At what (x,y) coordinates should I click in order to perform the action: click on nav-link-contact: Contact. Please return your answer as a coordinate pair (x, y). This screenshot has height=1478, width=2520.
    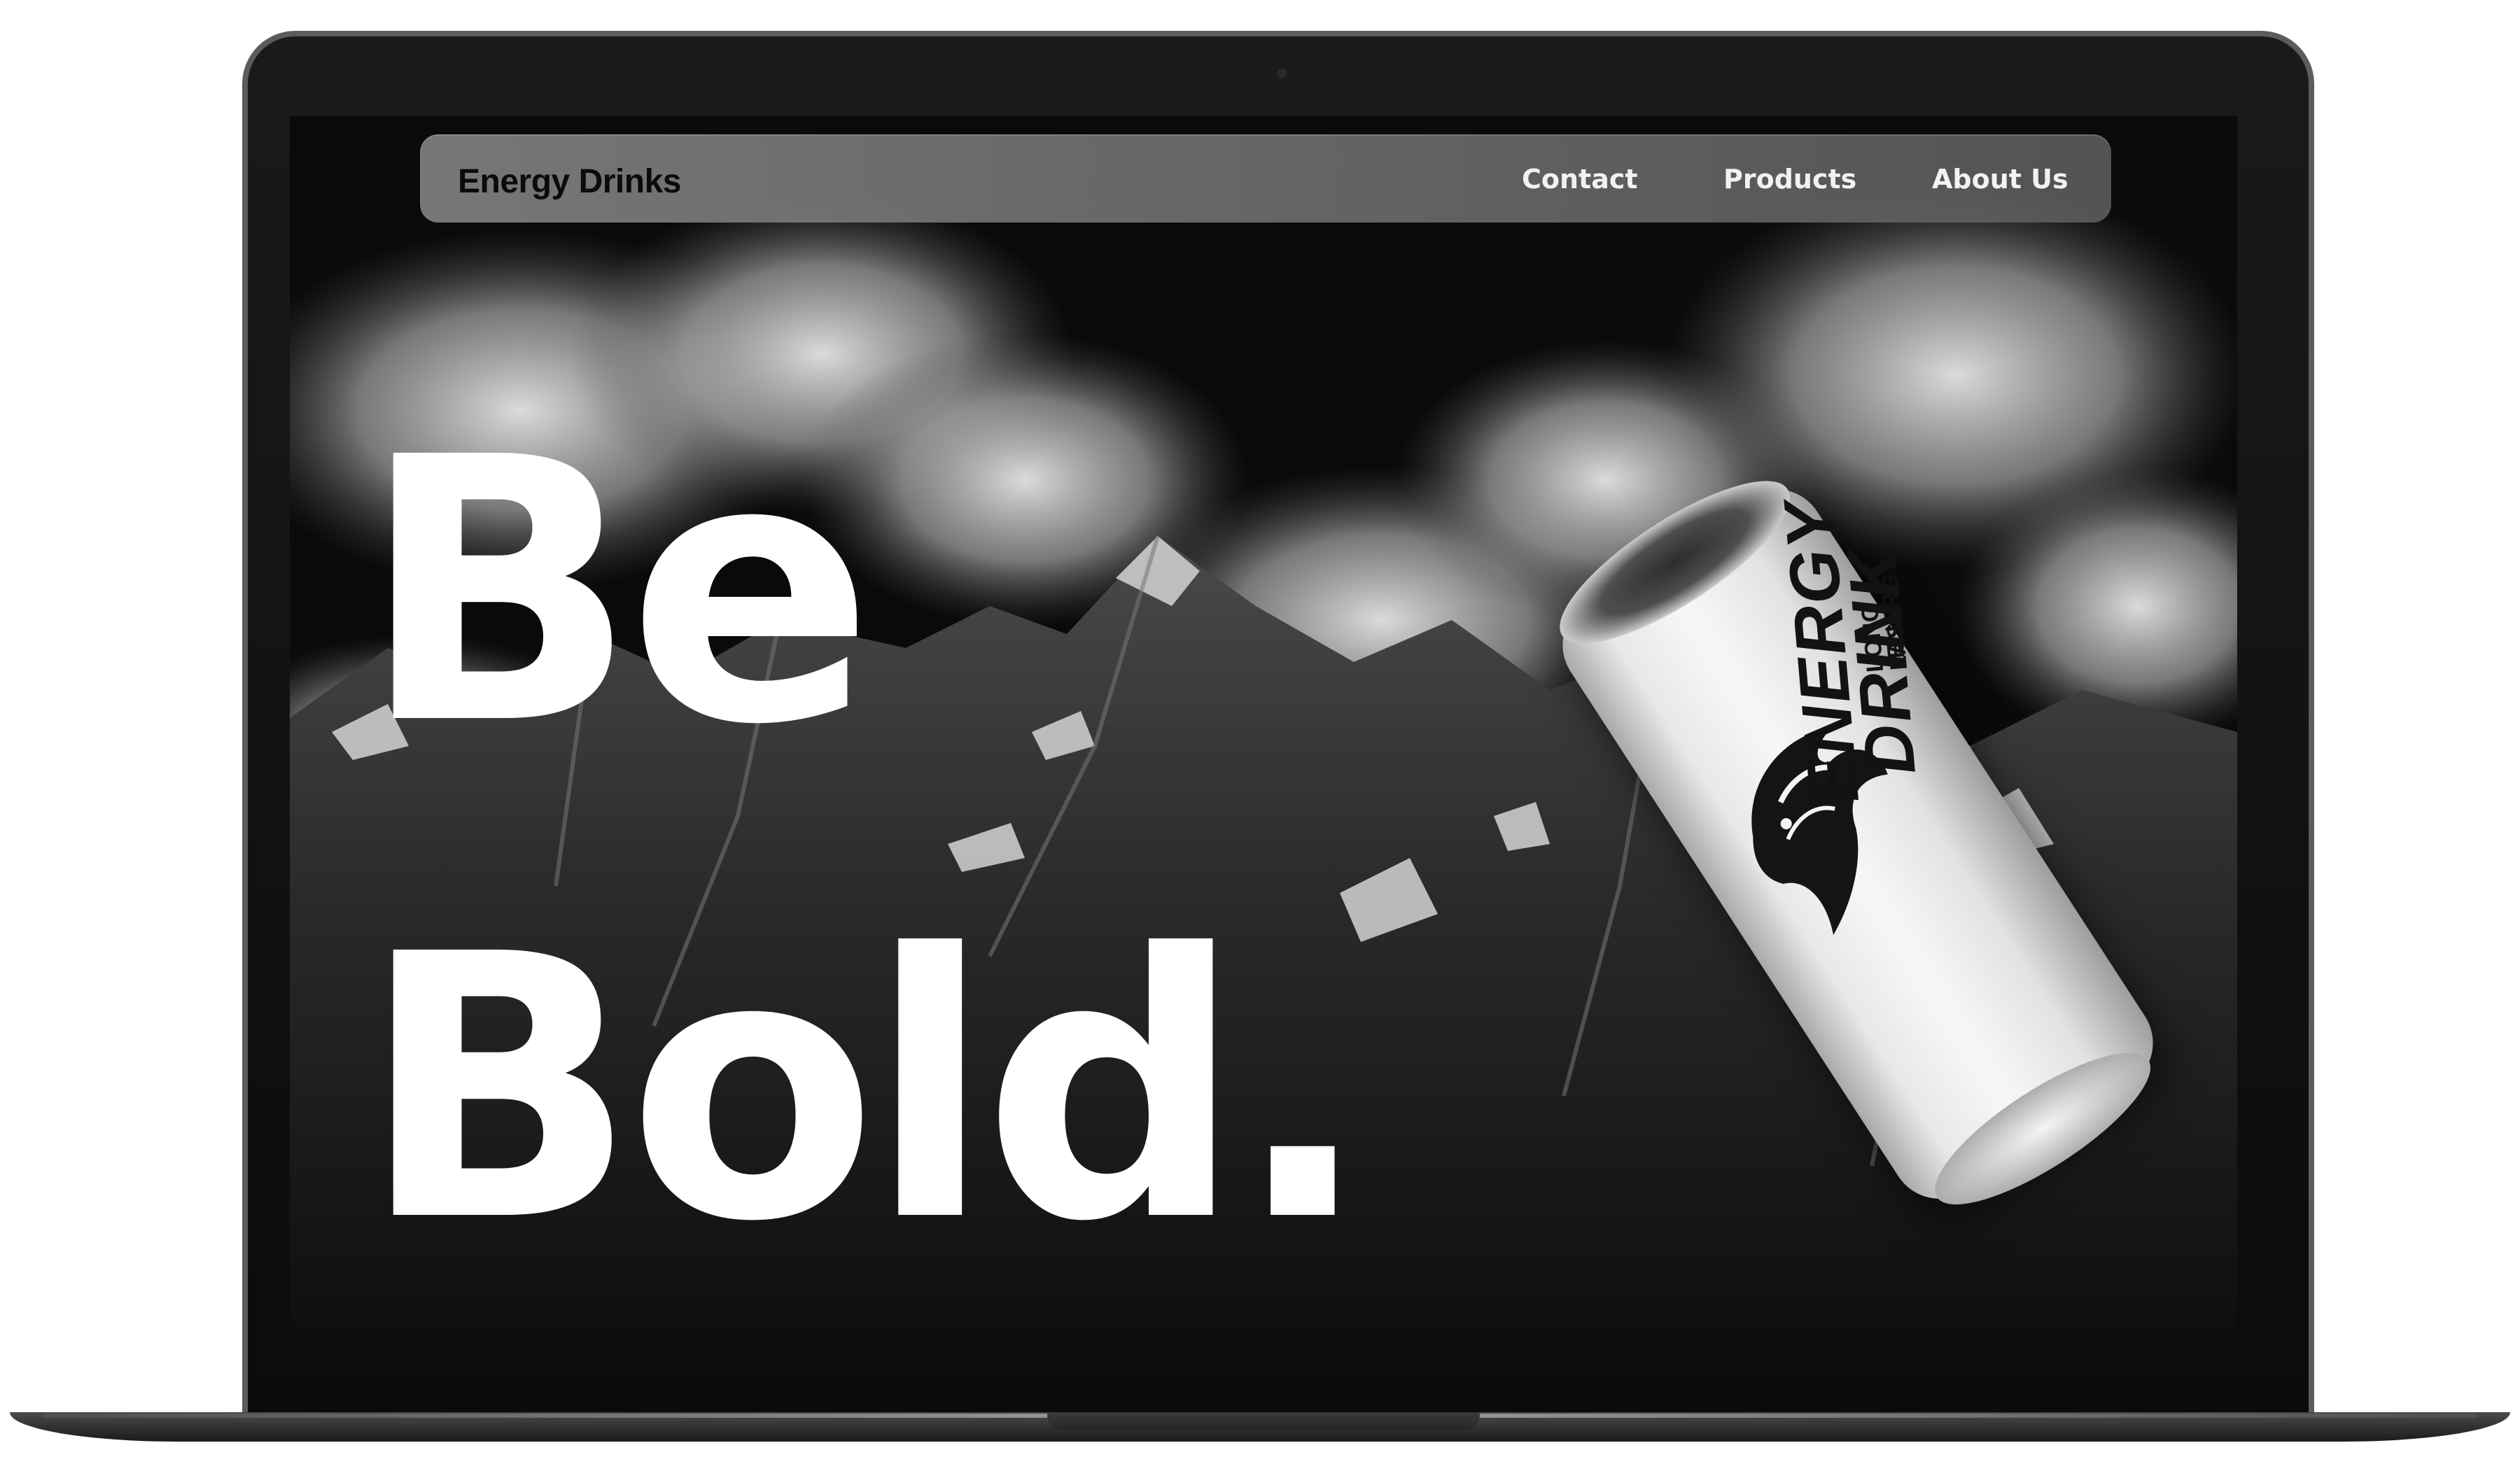
    Looking at the image, I should click on (1580, 179).